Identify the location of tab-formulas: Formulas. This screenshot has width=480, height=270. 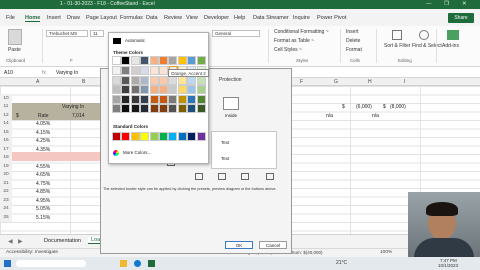
(131, 18).